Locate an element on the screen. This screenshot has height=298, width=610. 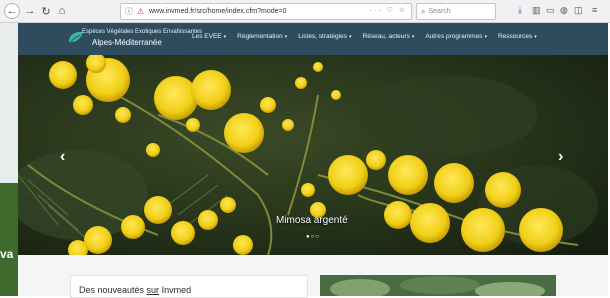
search-input: ⌕ Search is located at coordinates (456, 11).